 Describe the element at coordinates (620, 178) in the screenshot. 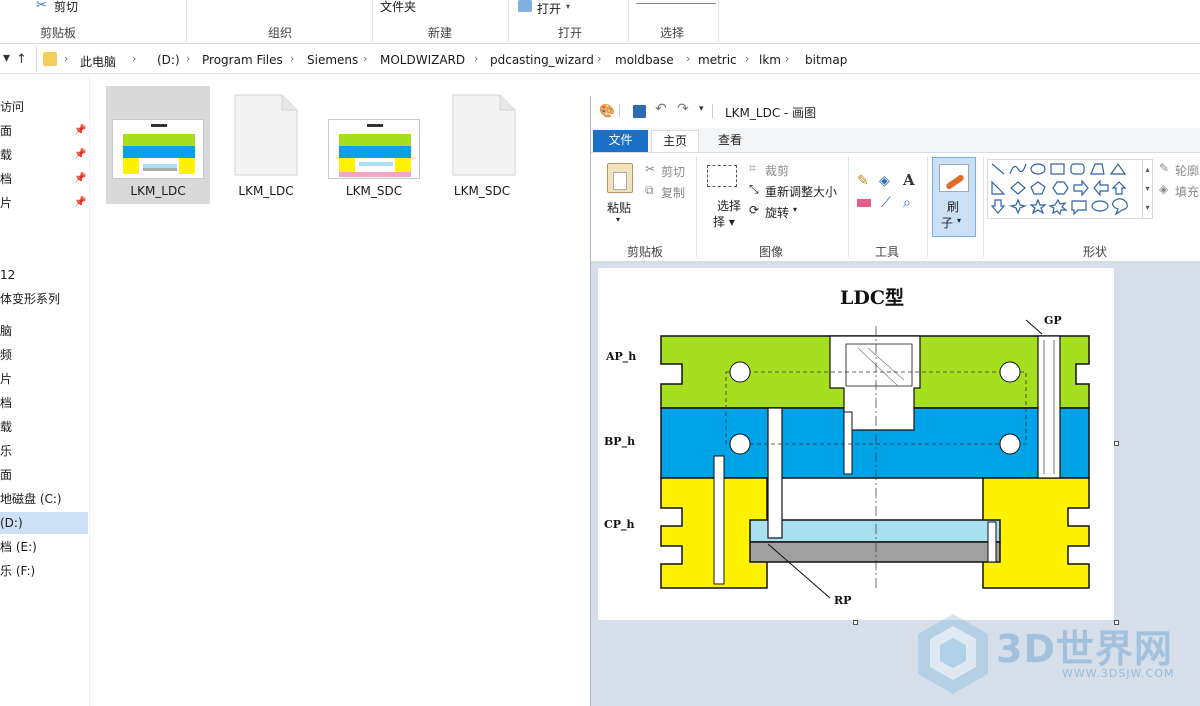

I see `paste-icon` at that location.